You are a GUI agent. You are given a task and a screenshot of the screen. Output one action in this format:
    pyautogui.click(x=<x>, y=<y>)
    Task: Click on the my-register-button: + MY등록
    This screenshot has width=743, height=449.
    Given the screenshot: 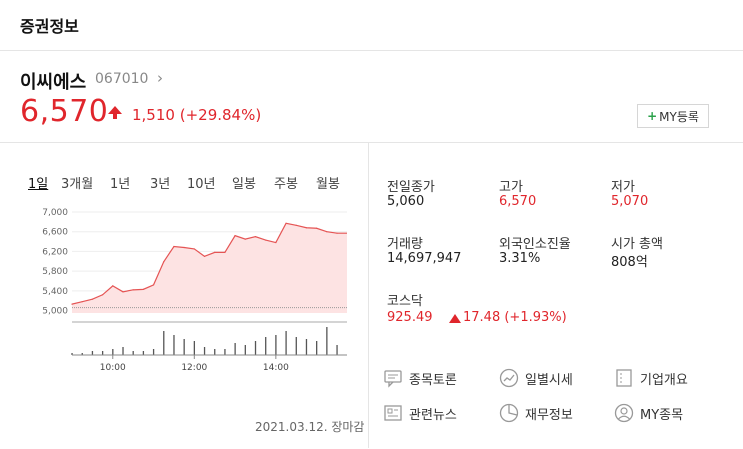 What is the action you would take?
    pyautogui.click(x=673, y=116)
    